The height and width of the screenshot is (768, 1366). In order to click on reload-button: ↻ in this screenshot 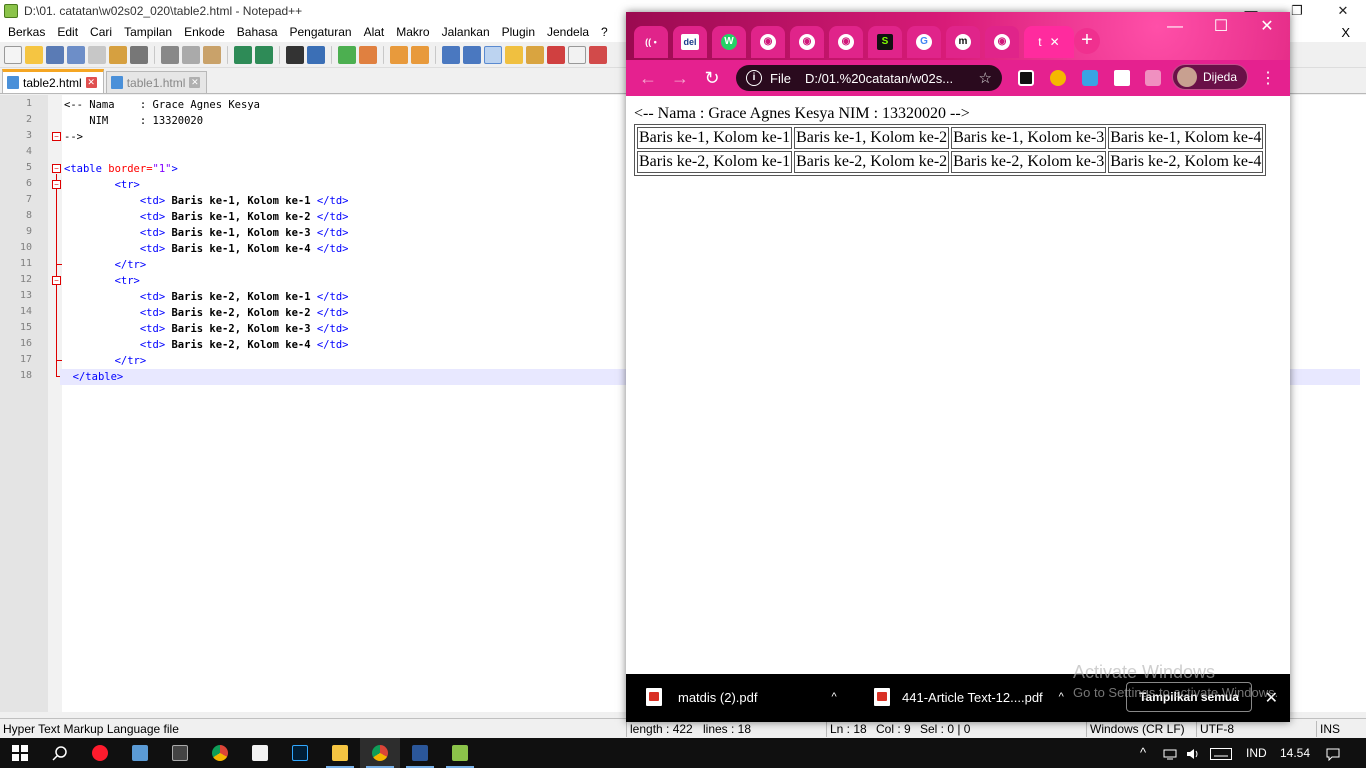, I will do `click(712, 78)`.